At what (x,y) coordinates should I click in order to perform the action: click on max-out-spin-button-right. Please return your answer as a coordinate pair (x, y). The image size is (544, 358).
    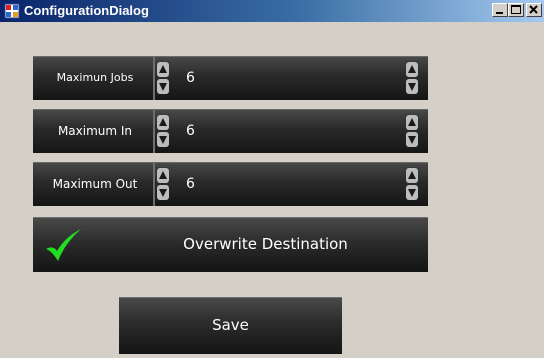
    Looking at the image, I should click on (412, 184).